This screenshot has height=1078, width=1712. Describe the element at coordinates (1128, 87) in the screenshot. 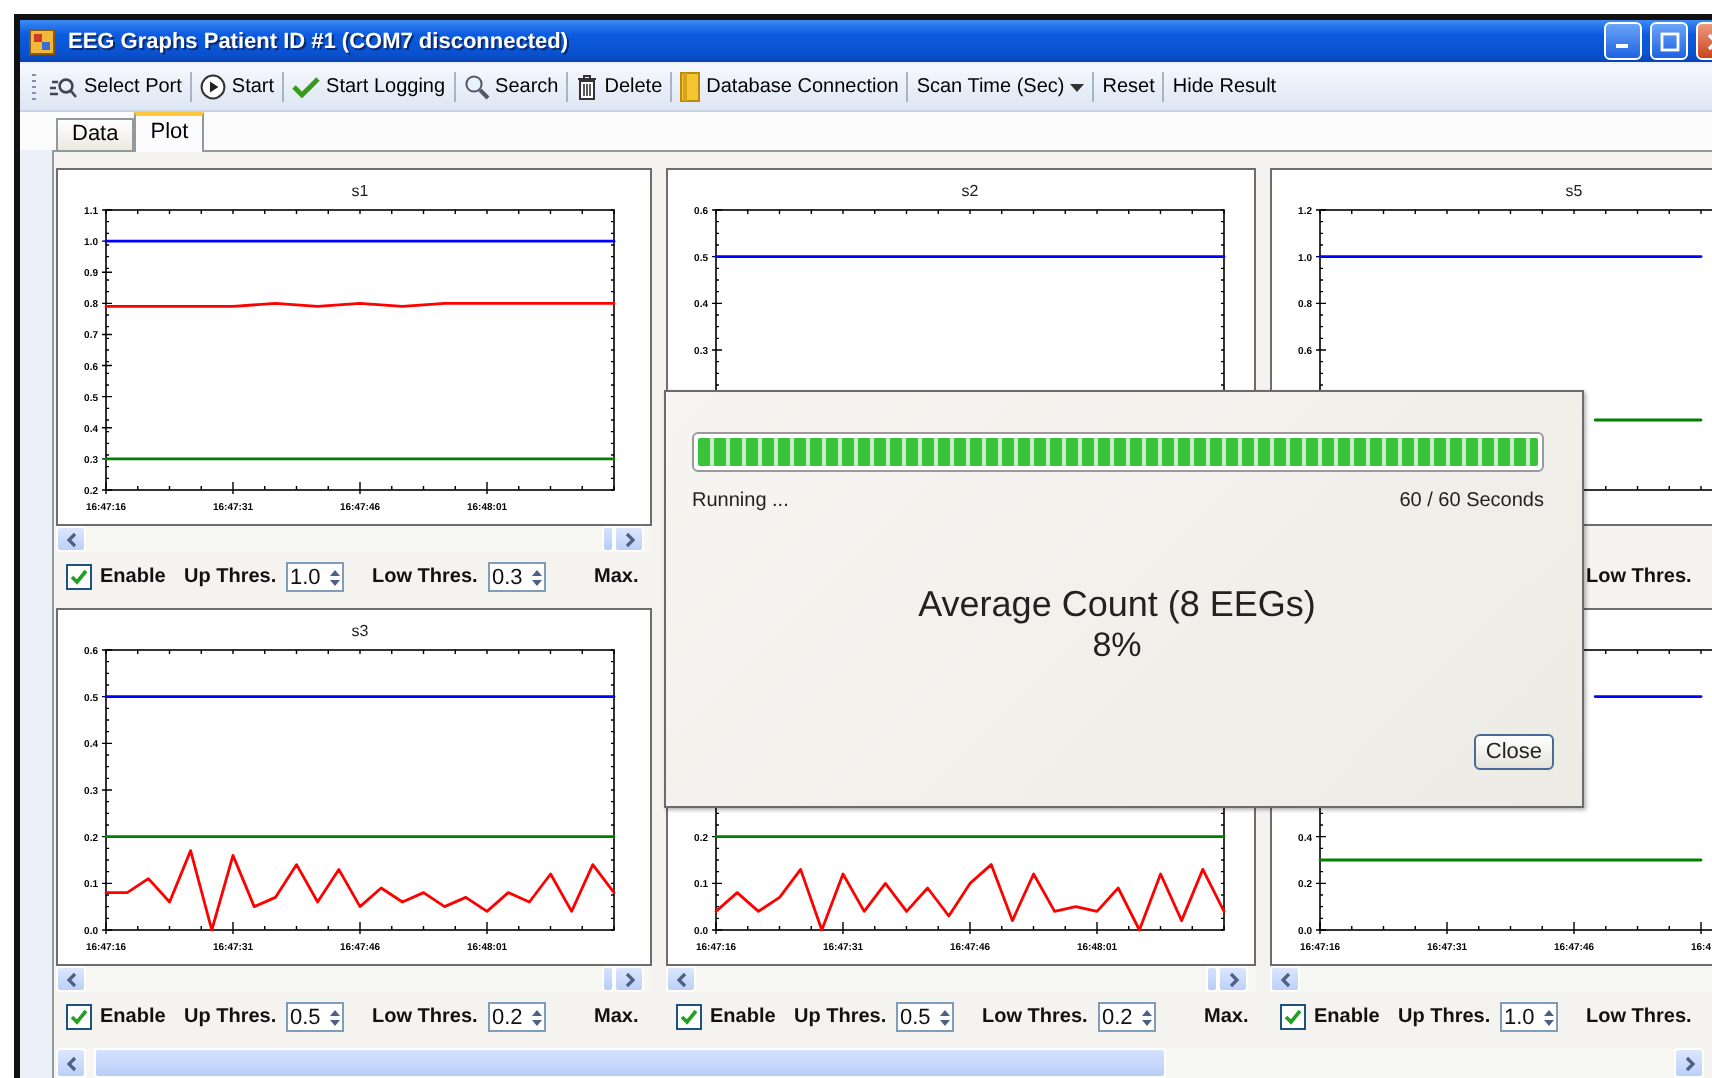

I see `toolbar-button: Reset` at that location.